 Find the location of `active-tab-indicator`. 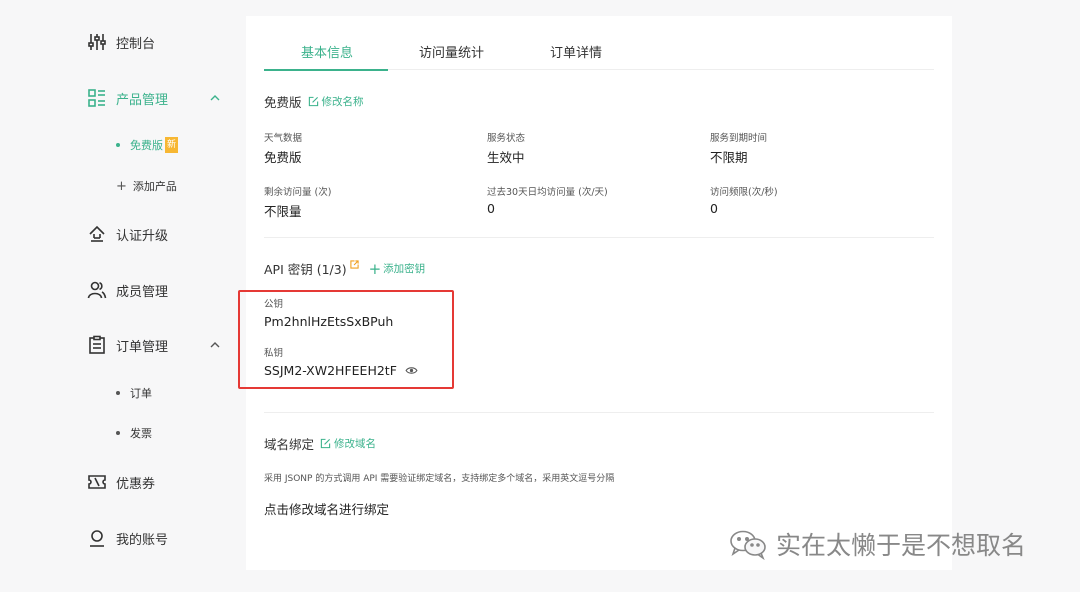

active-tab-indicator is located at coordinates (326, 70).